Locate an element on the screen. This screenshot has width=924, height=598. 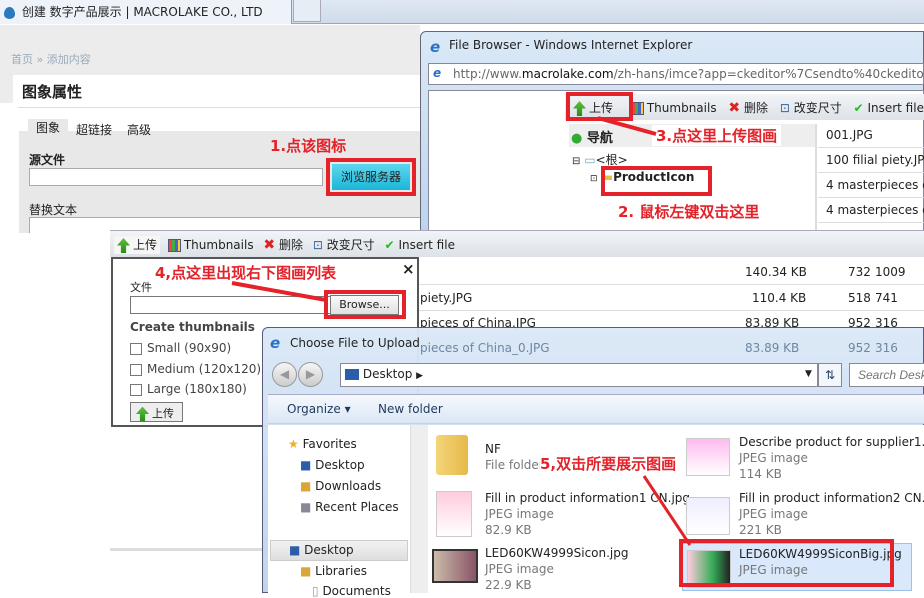
arrow-step4 is located at coordinates (279, 291).